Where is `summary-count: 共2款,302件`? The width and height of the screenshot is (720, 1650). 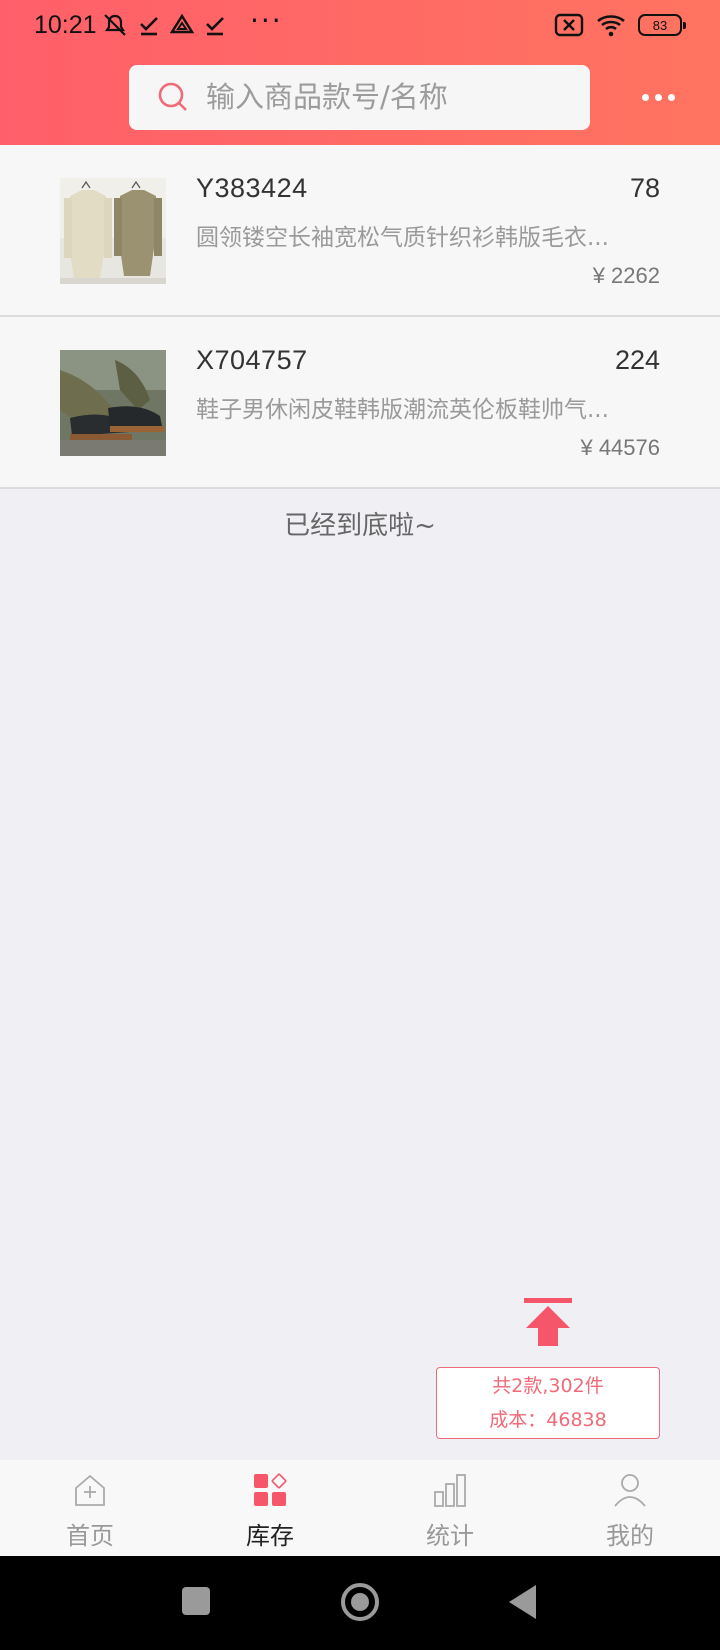
summary-count: 共2款,302件 is located at coordinates (548, 1386).